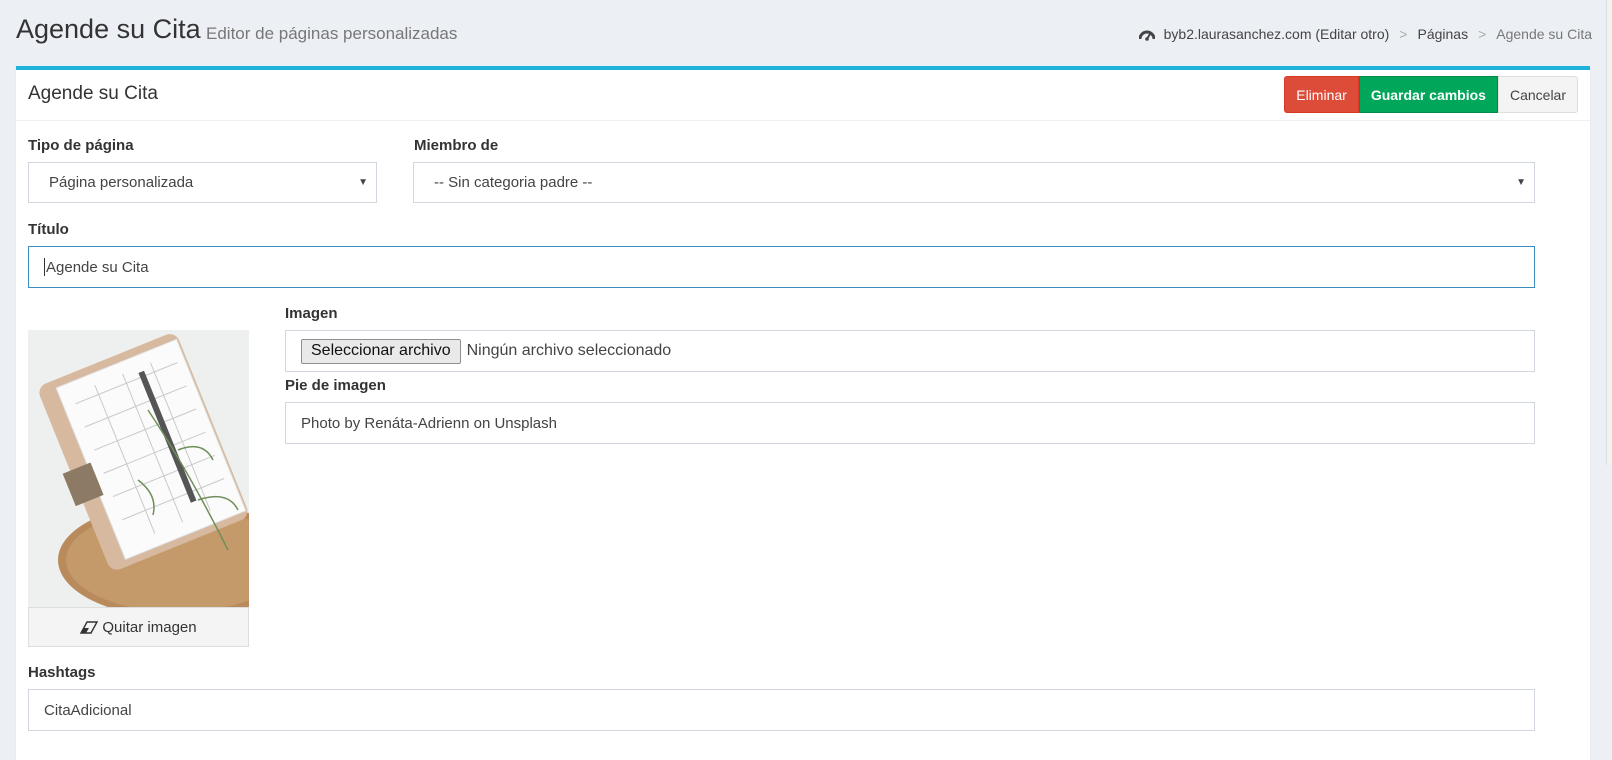 Image resolution: width=1612 pixels, height=760 pixels. What do you see at coordinates (429, 423) in the screenshot?
I see `caption-value: Photo by Renáta-Adrienn on Unsplash` at bounding box center [429, 423].